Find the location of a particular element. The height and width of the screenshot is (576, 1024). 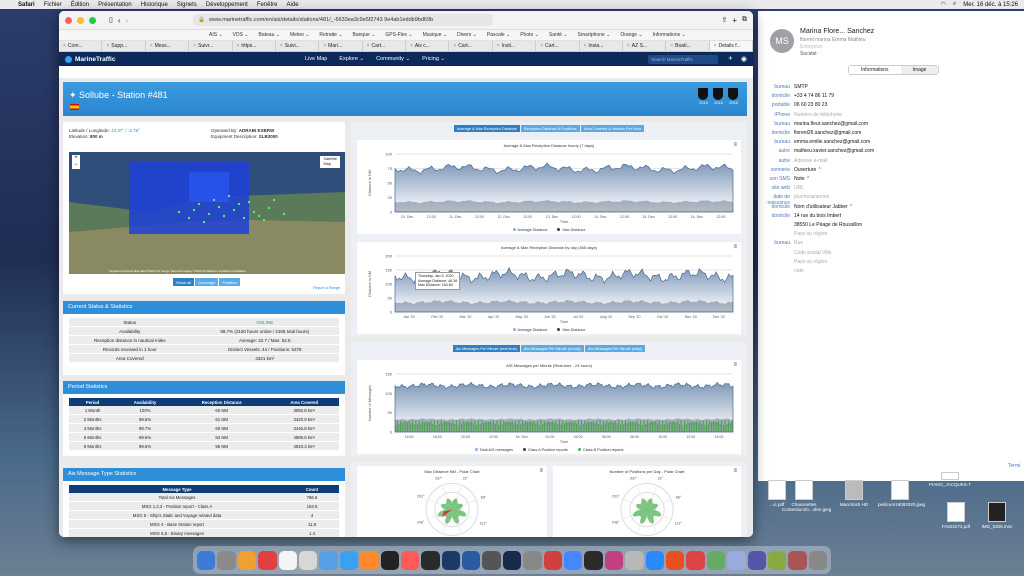

wifi-icon: ◠ is located at coordinates (943, 4).